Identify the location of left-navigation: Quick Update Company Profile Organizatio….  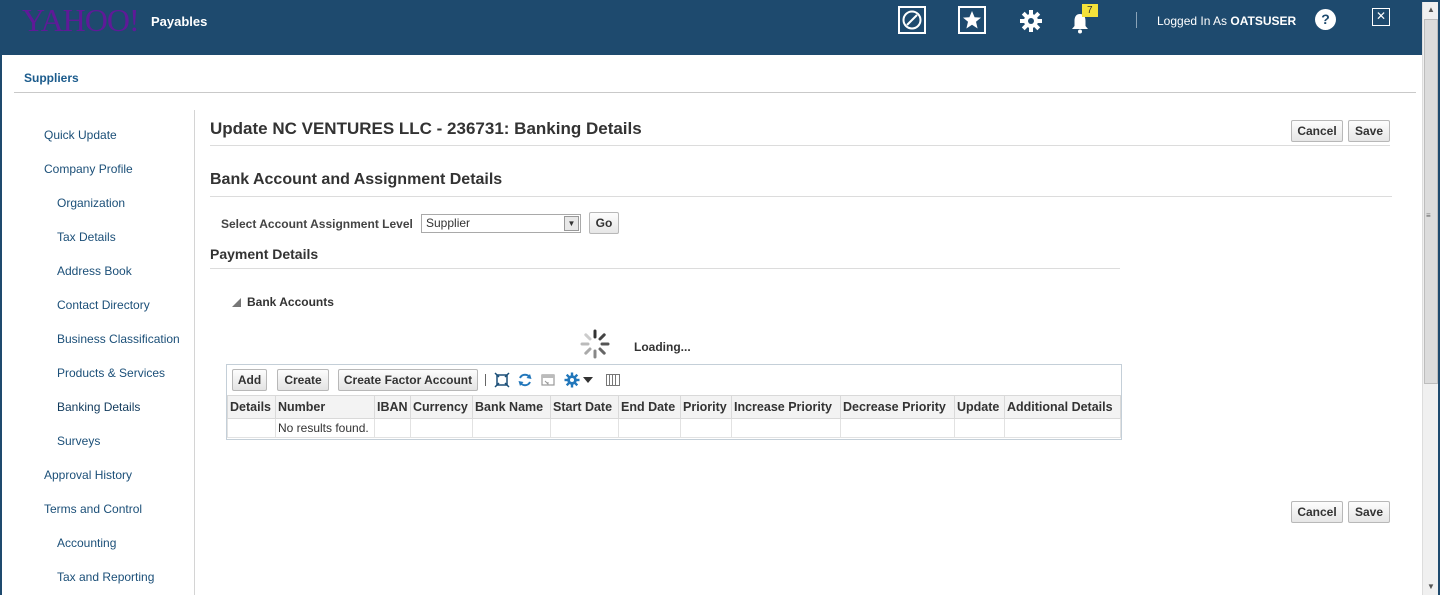
(104, 352).